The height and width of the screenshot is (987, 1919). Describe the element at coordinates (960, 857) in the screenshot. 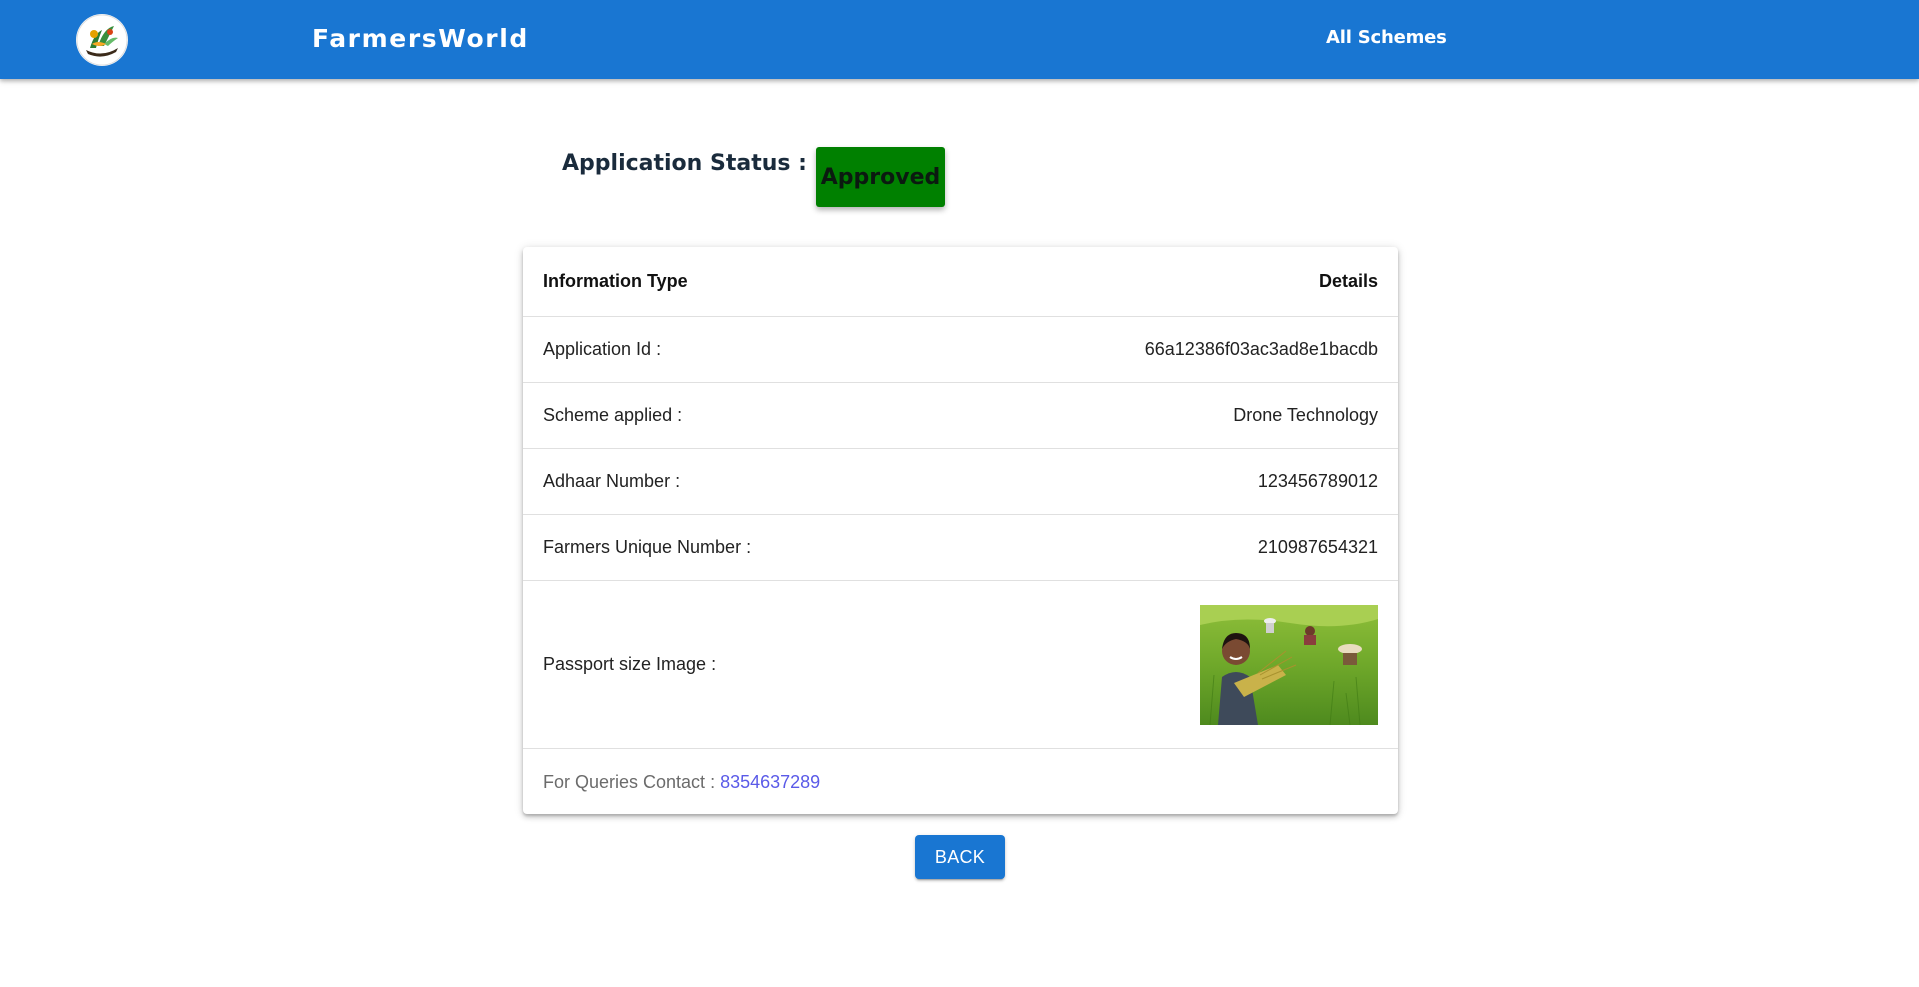

I see `back-button: BACK` at that location.